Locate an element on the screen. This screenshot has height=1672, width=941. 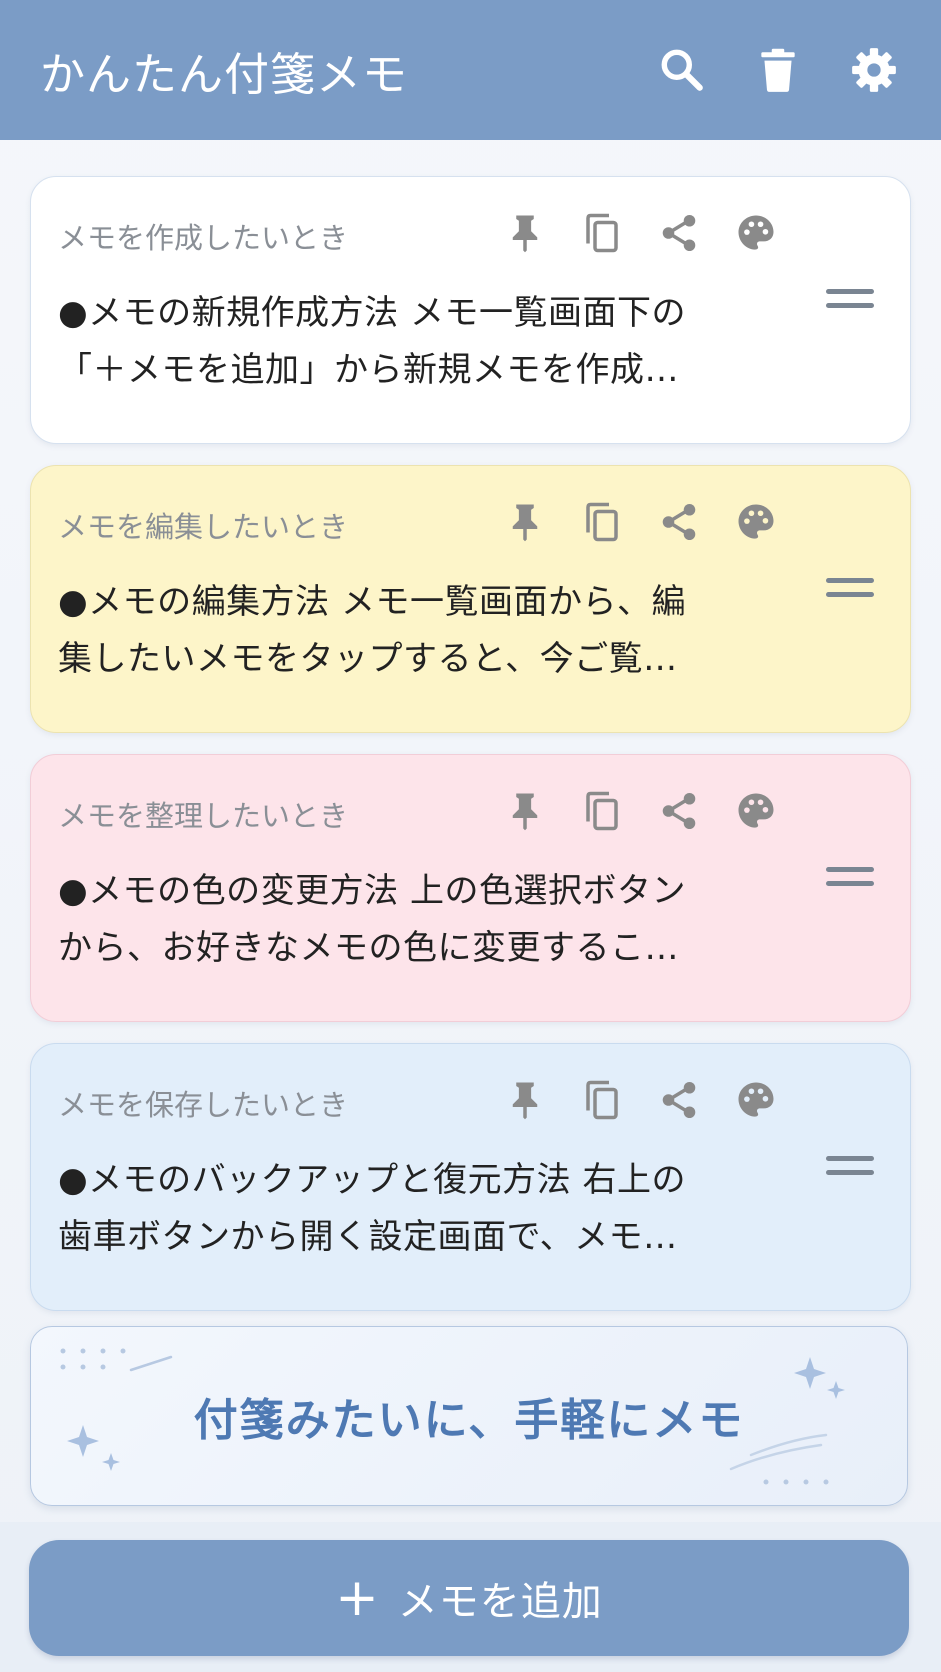
memo-body-line: ●メモの色の変更方法 上の色選択ボタン is located at coordinates (372, 891).